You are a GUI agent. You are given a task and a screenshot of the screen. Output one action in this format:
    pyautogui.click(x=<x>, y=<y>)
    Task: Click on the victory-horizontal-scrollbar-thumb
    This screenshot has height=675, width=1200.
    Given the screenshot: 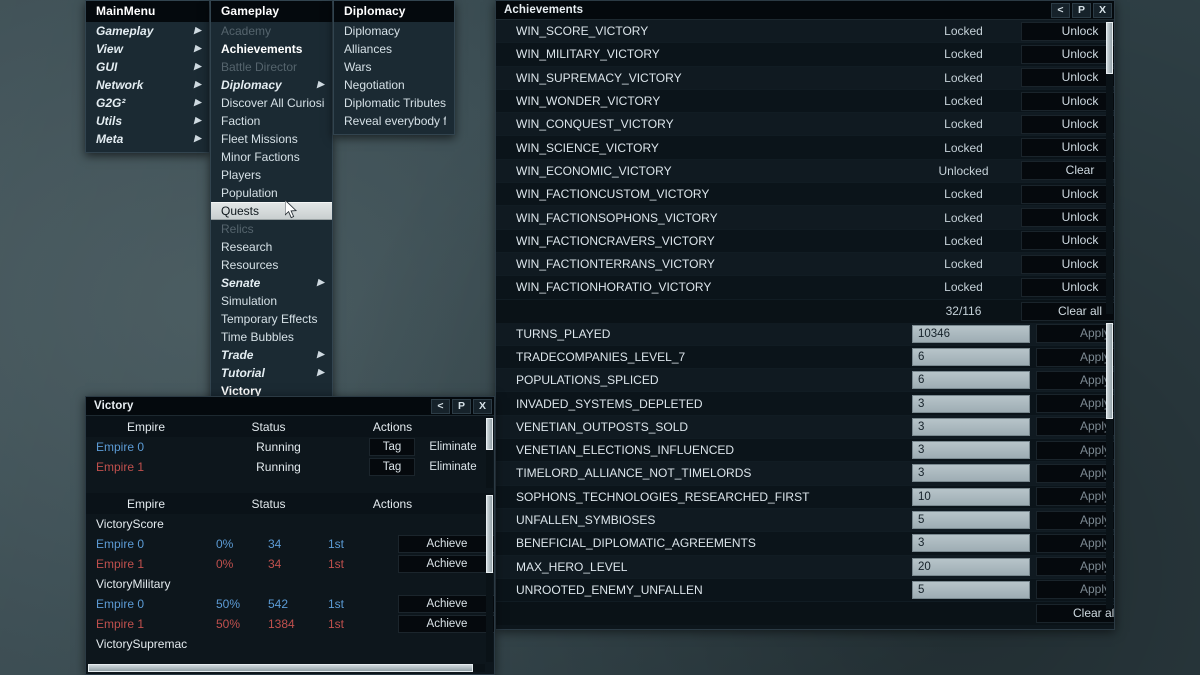 What is the action you would take?
    pyautogui.click(x=281, y=668)
    